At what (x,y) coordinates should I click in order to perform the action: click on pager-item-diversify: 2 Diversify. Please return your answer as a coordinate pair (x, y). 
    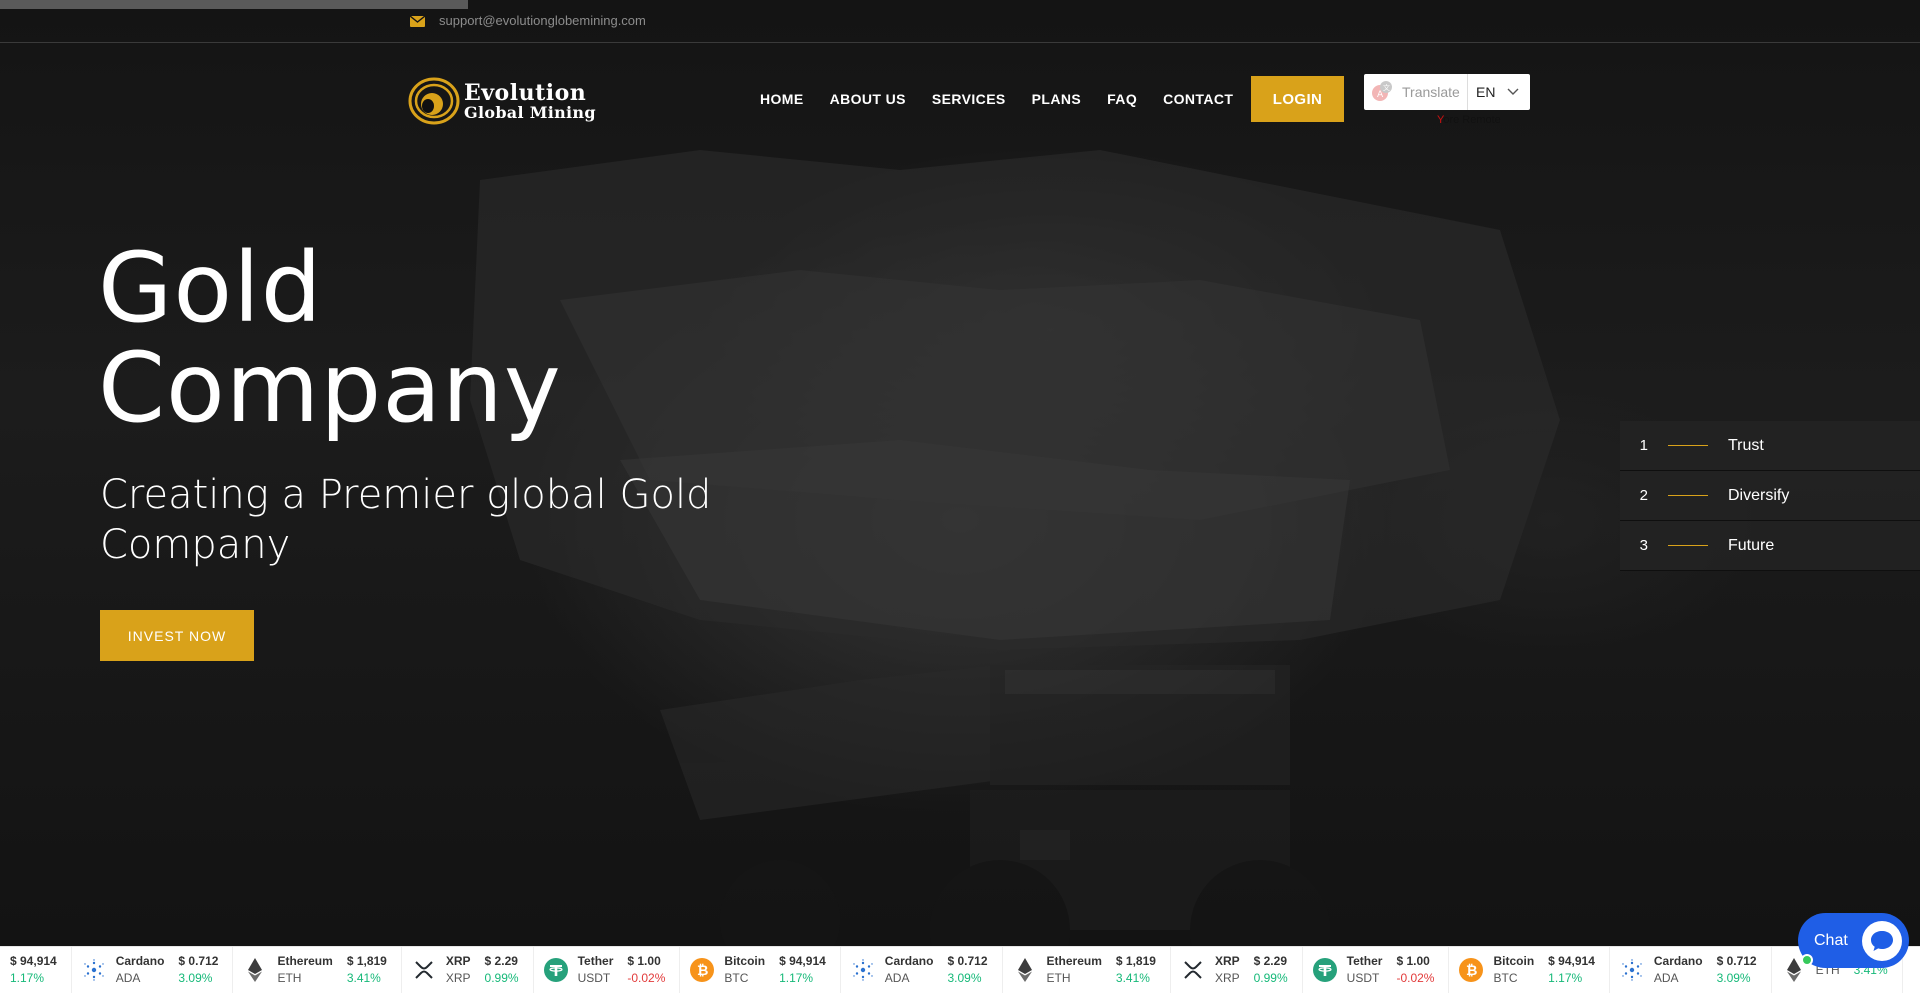
    Looking at the image, I should click on (1770, 496).